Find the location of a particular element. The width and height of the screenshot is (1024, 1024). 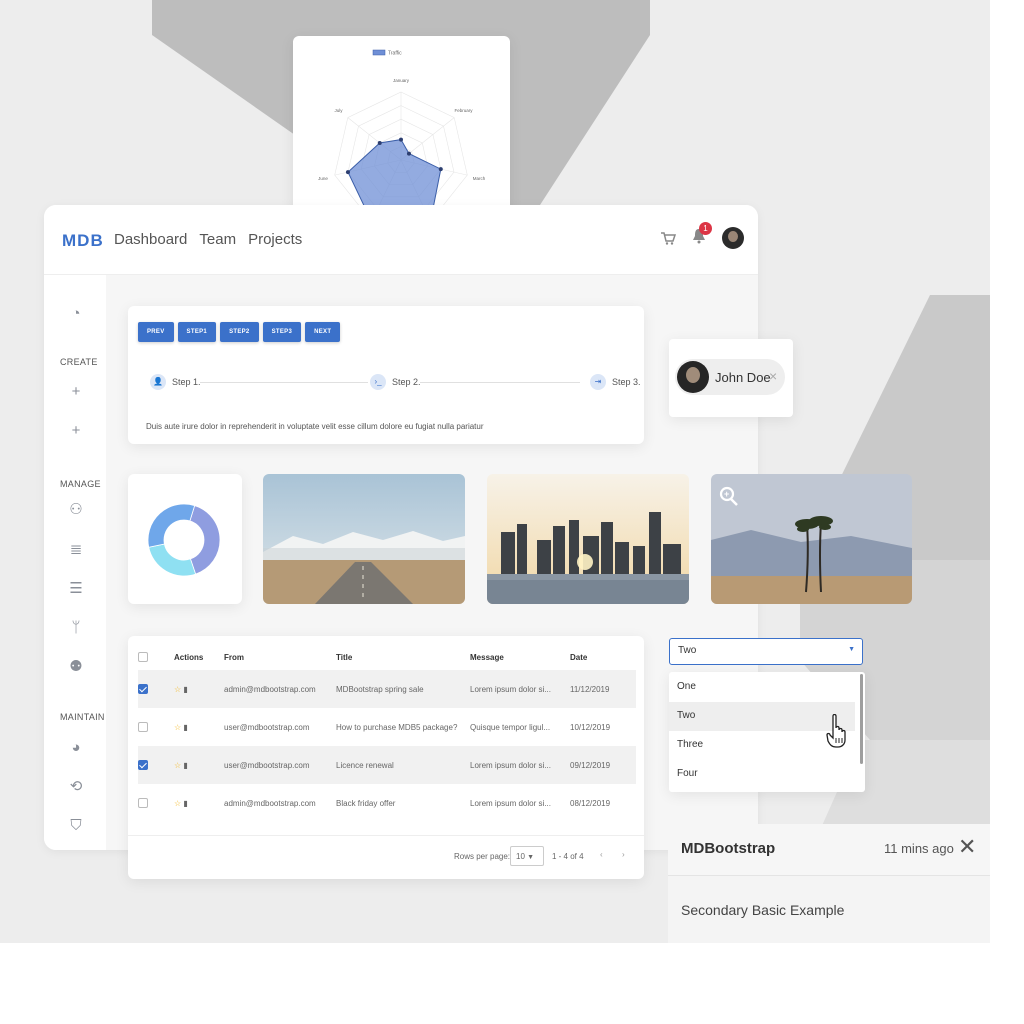

step-2: ›_ Step 2. is located at coordinates (395, 382).